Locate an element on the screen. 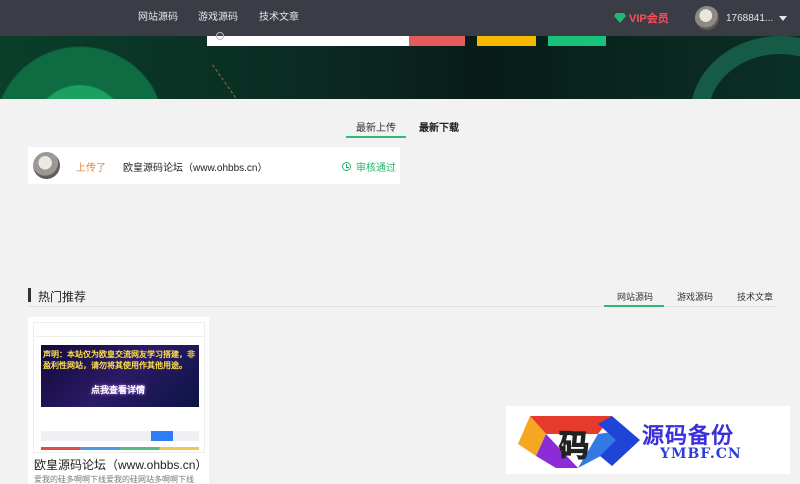 This screenshot has width=800, height=484. diamond-icon is located at coordinates (620, 18).